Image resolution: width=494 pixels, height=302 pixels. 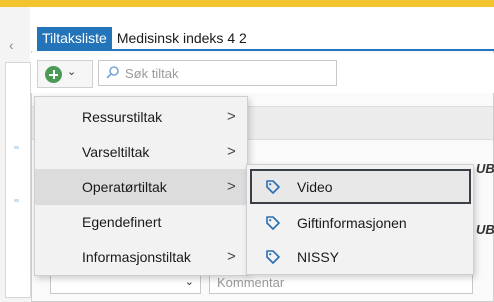 I want to click on top-accent-bar, so click(x=247, y=3).